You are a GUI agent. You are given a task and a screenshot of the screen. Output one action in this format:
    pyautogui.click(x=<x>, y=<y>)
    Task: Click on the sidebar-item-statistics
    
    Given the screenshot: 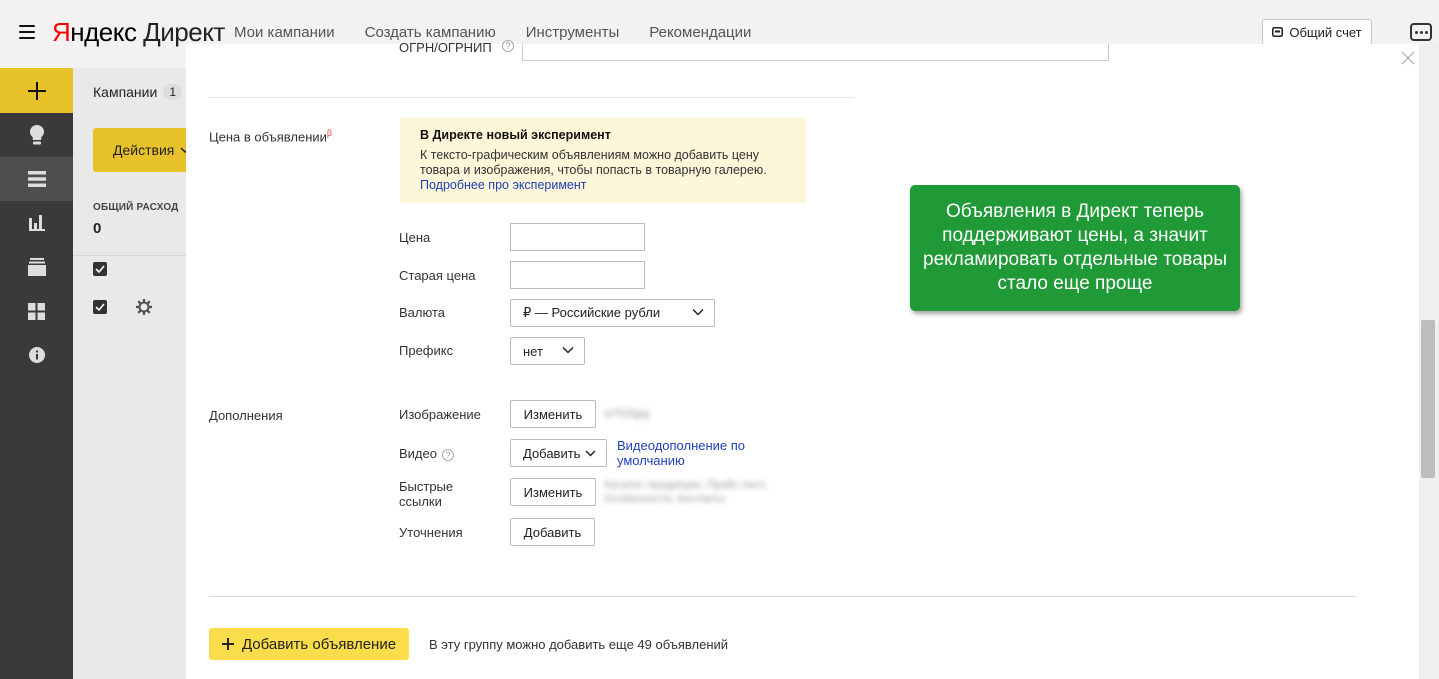 What is the action you would take?
    pyautogui.click(x=36, y=223)
    